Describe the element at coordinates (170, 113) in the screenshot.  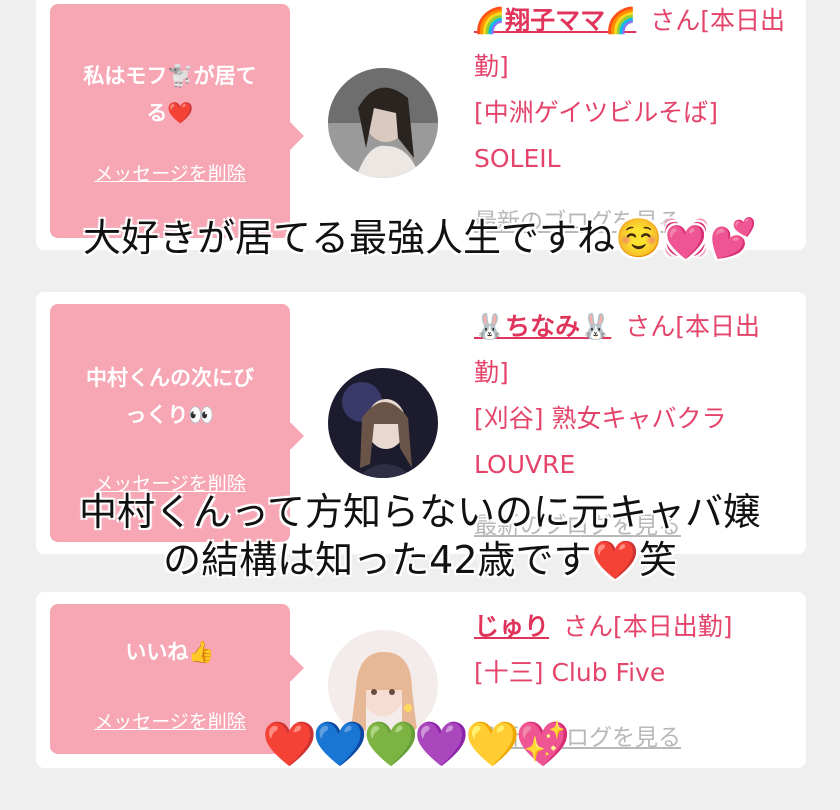
I see `message-line: る❤️` at that location.